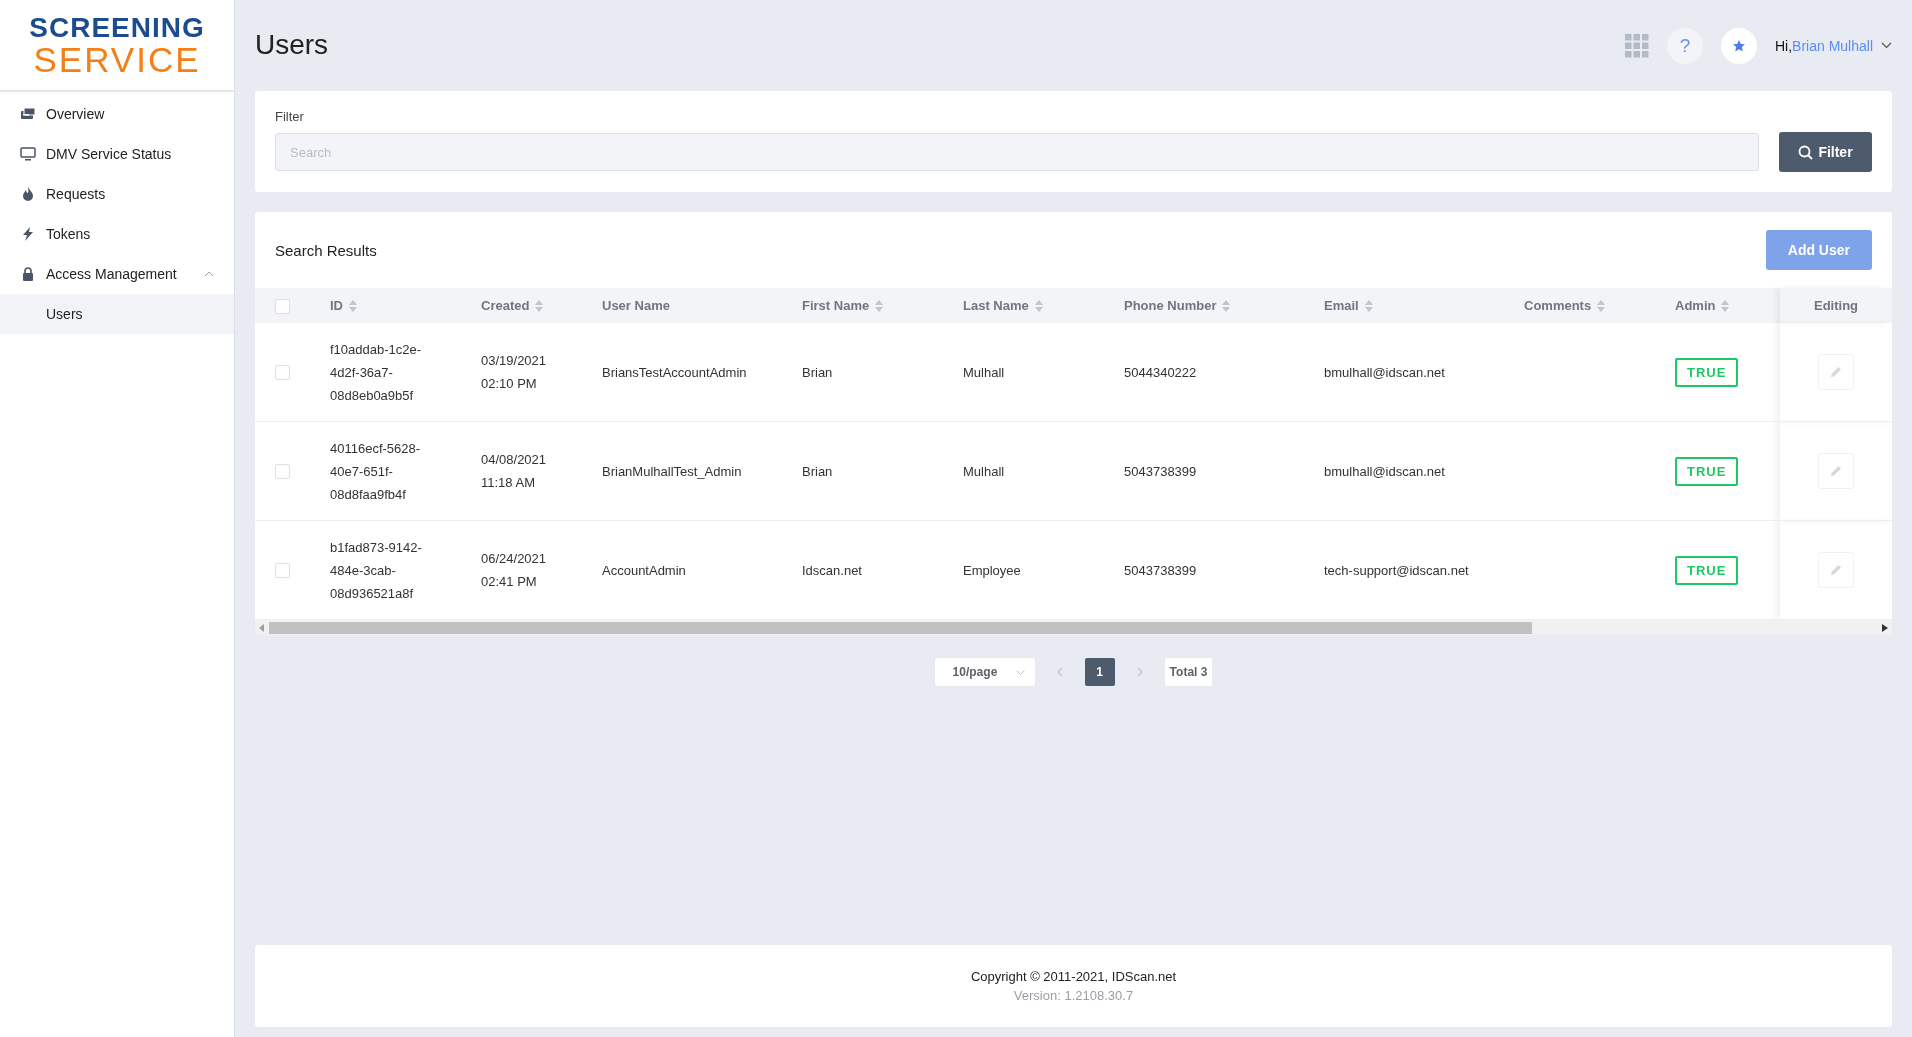  What do you see at coordinates (636, 306) in the screenshot?
I see `column-header: User Name` at bounding box center [636, 306].